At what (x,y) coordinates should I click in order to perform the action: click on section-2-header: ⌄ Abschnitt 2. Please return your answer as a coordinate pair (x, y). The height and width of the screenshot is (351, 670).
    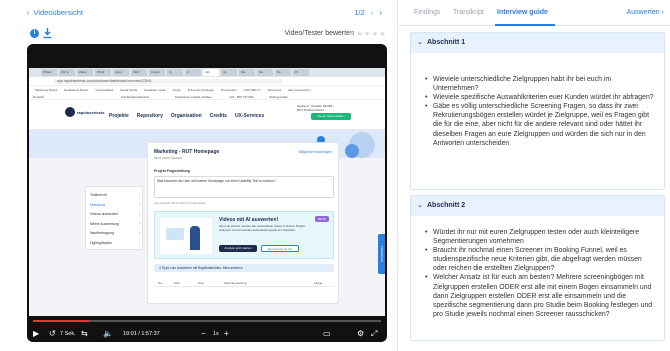
    Looking at the image, I should click on (537, 206).